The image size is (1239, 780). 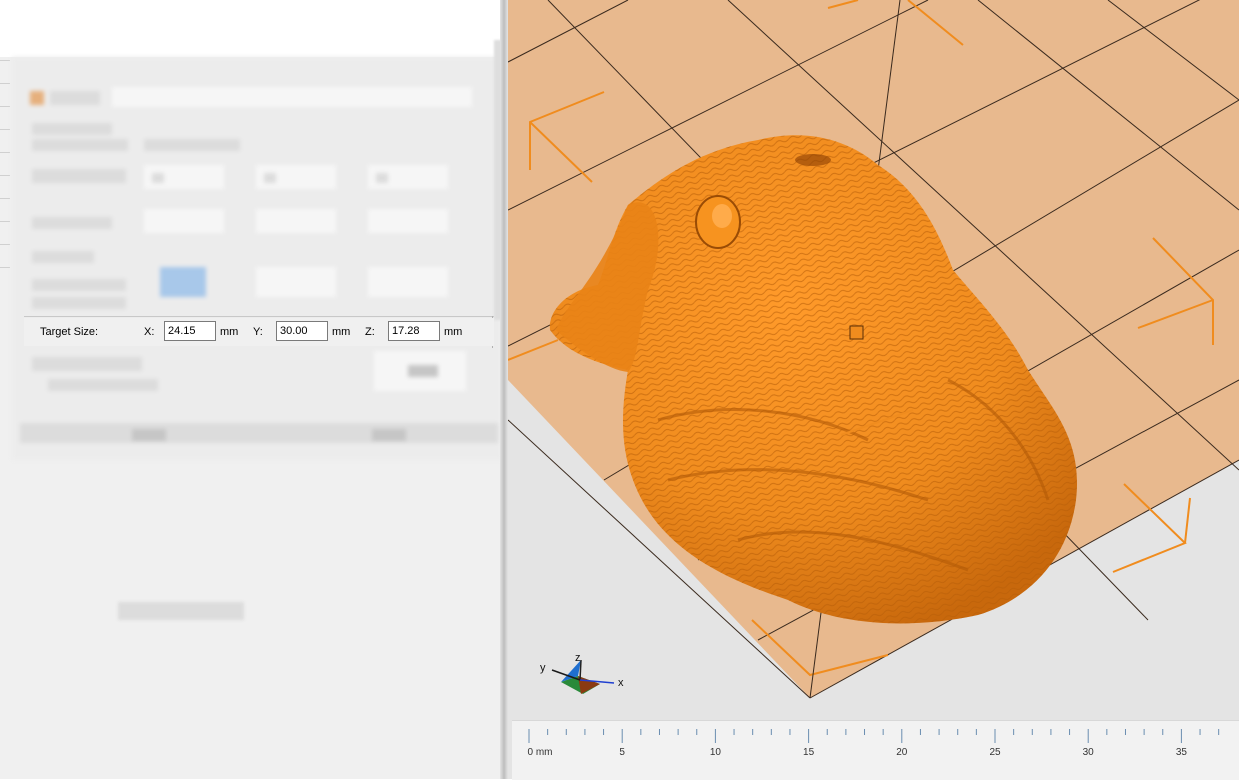 I want to click on axis-y-label: y, so click(x=543, y=668).